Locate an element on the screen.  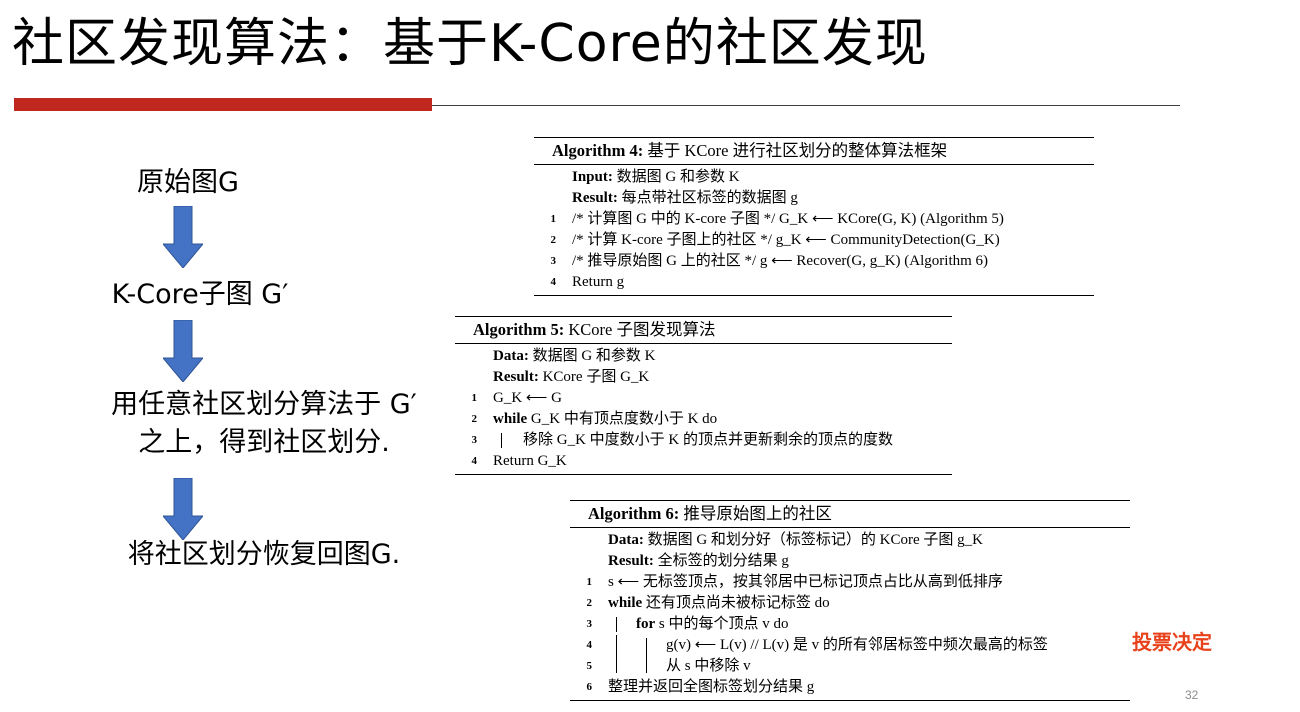
flow-step-original-graph: 原始图G is located at coordinates (188, 182).